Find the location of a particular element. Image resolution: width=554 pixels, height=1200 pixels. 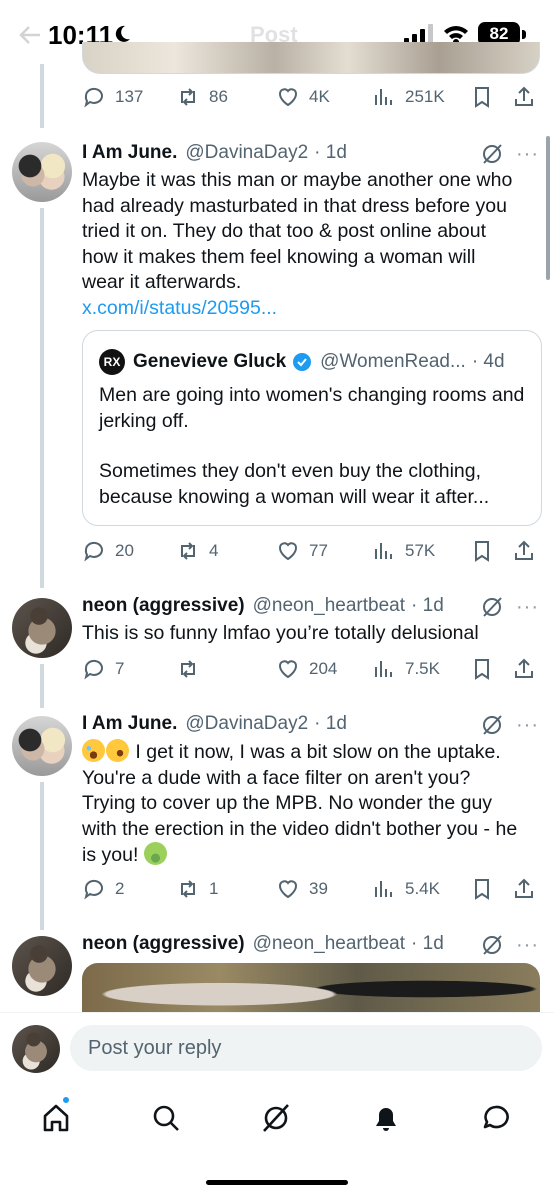

reply-composer: Post your reply is located at coordinates (277, 1047).